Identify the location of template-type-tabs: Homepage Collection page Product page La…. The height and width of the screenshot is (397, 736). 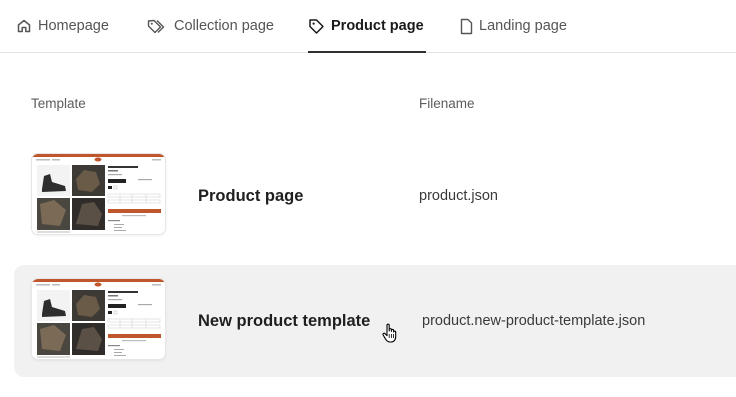
(368, 26).